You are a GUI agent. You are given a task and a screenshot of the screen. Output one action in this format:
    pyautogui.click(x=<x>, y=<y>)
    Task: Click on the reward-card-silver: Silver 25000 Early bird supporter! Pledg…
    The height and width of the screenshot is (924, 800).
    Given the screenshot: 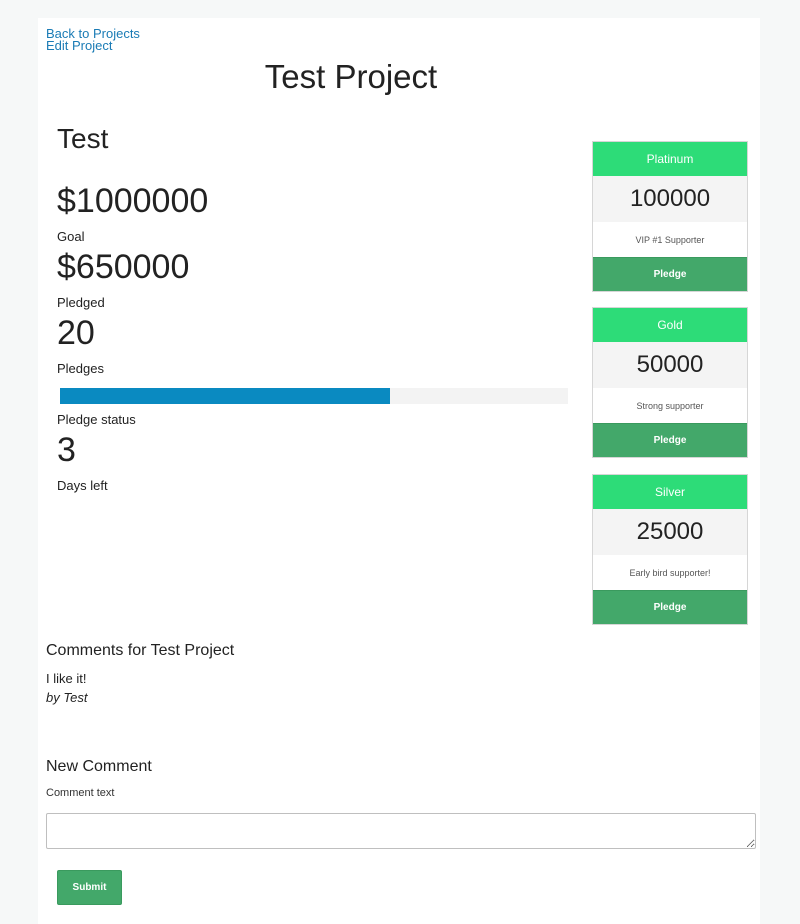 What is the action you would take?
    pyautogui.click(x=670, y=549)
    